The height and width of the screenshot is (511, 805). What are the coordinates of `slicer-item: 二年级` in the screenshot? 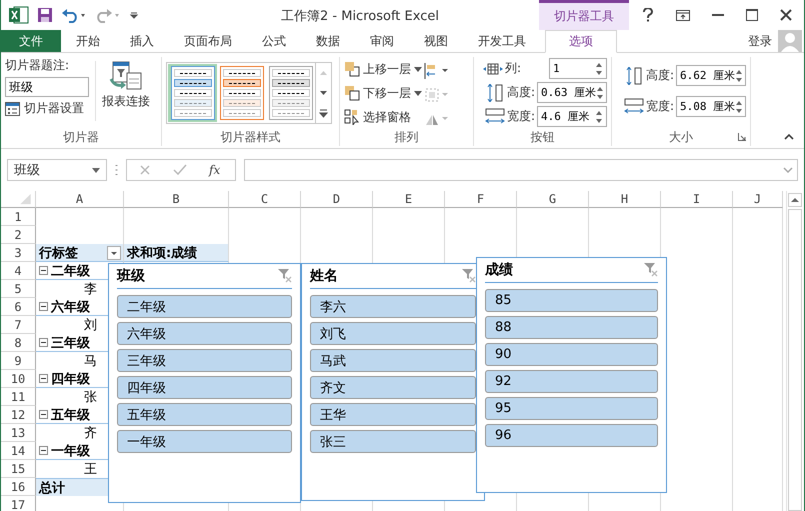 It's located at (204, 306).